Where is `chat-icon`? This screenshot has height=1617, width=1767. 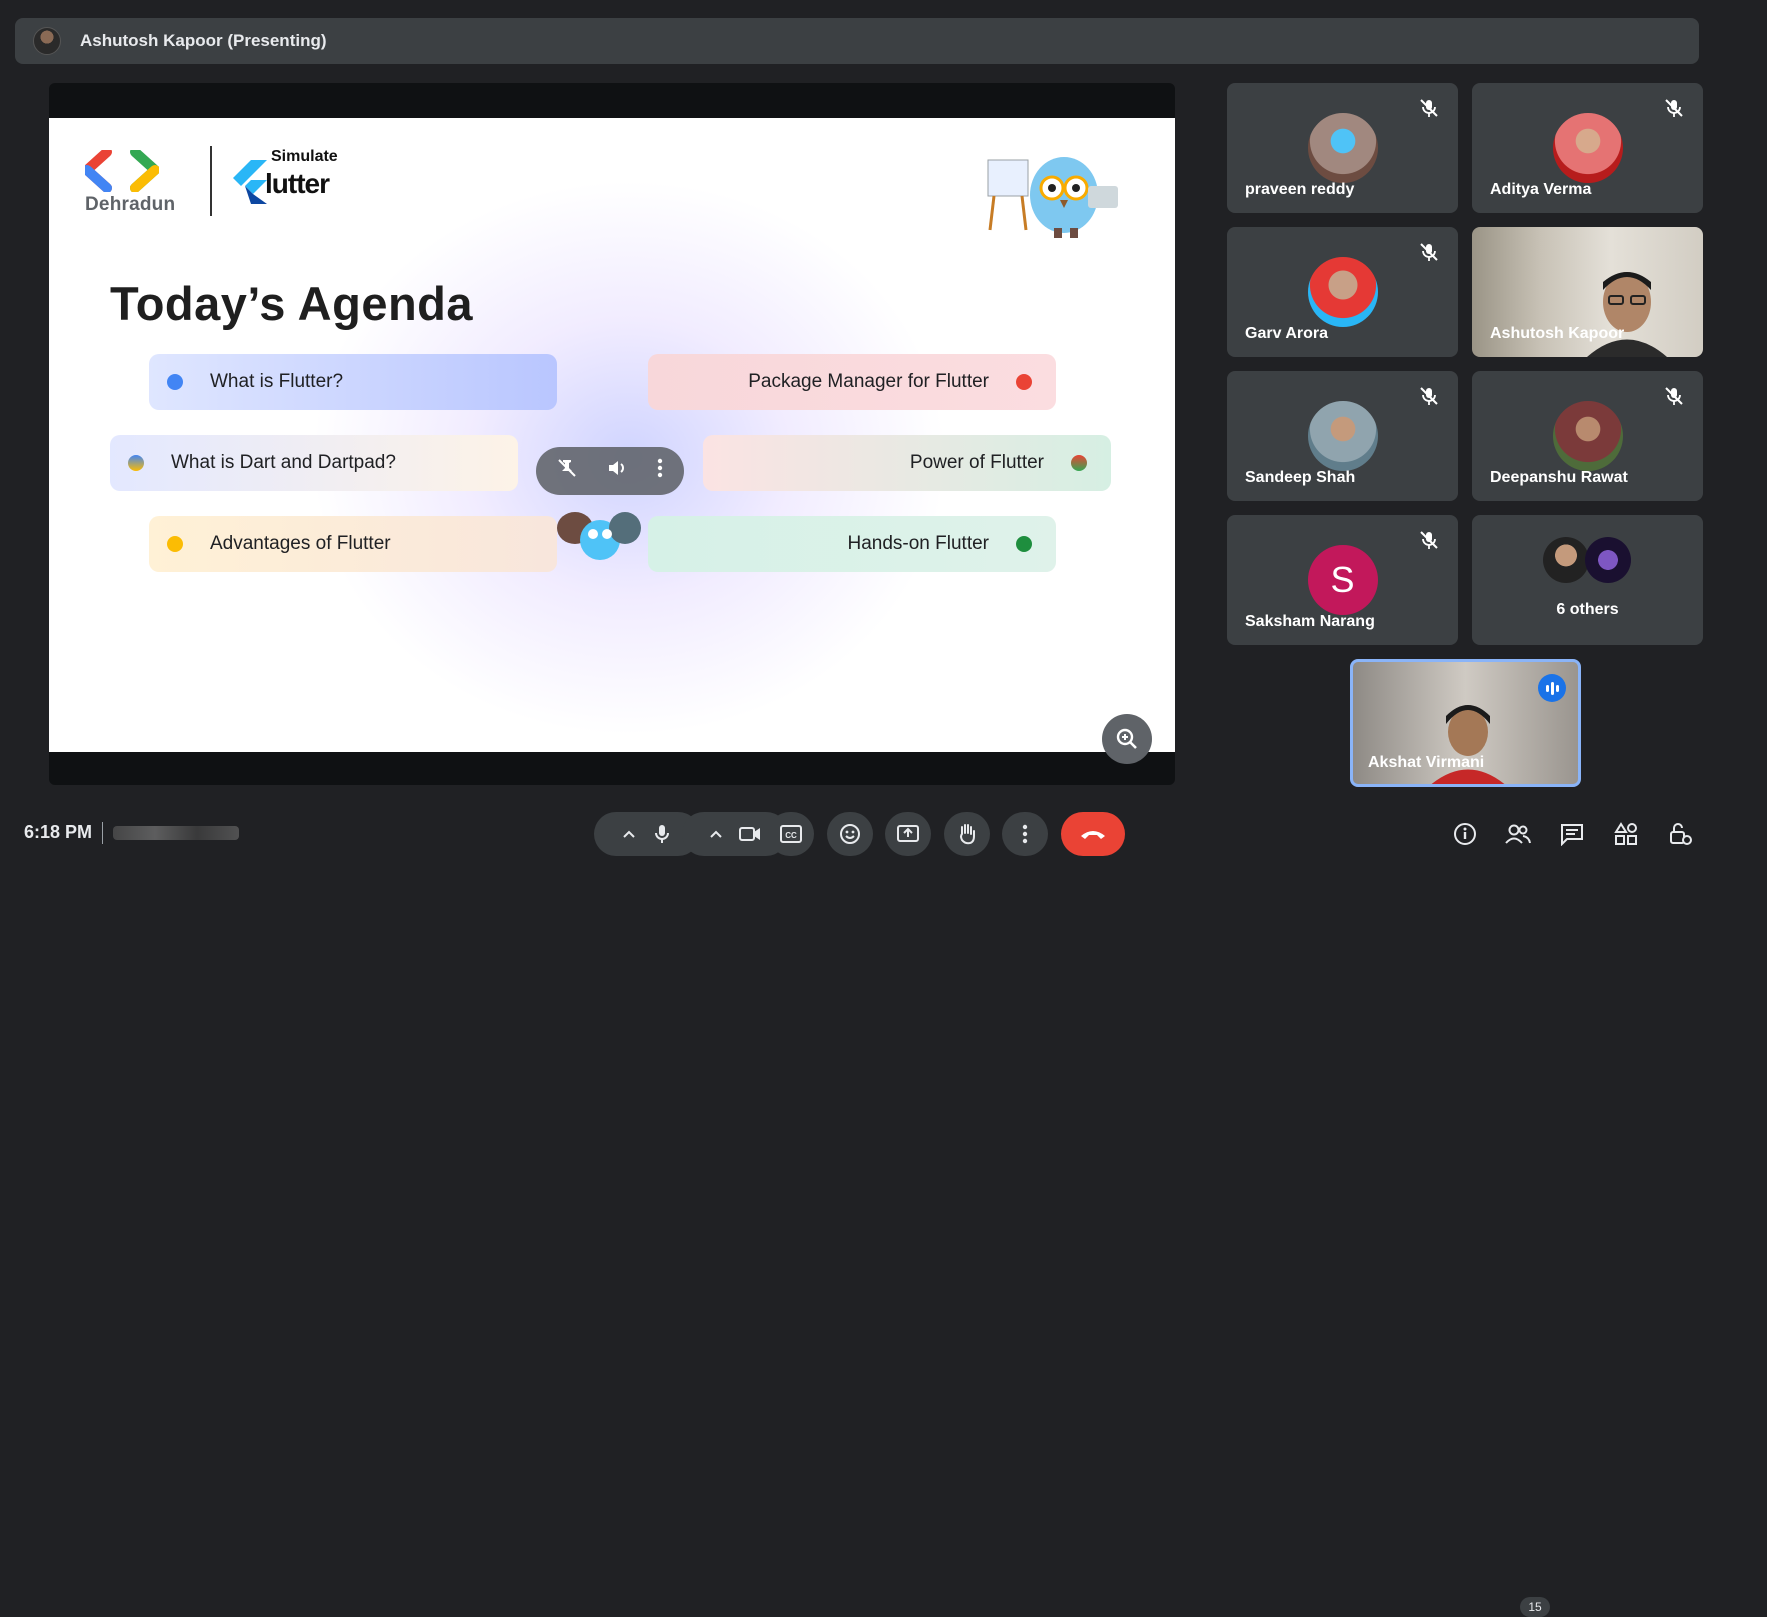 chat-icon is located at coordinates (1572, 835).